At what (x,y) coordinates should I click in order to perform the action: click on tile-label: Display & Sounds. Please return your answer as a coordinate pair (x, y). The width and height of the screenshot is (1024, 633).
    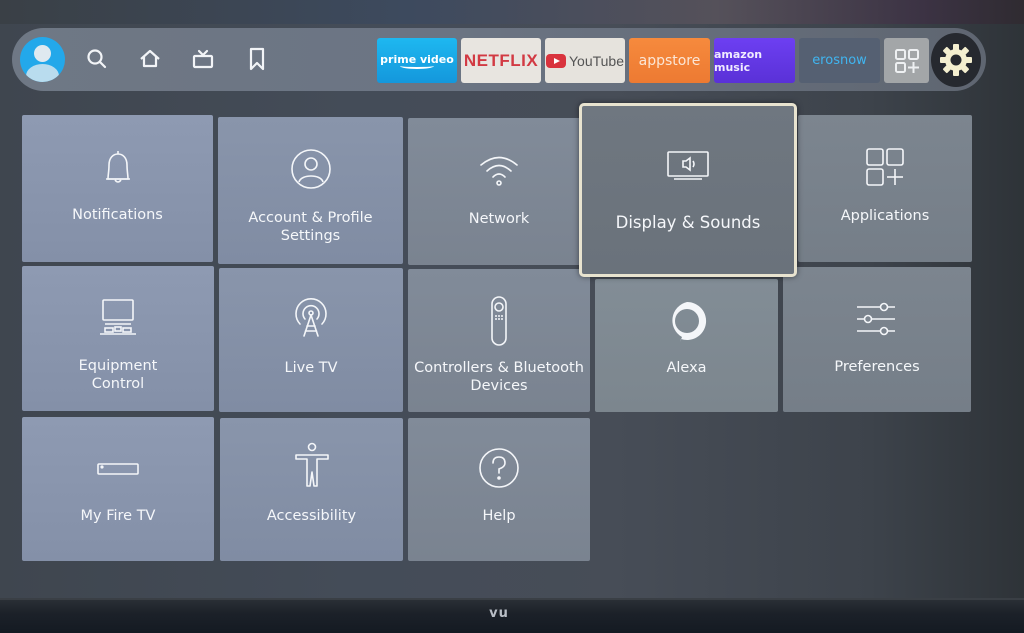
    Looking at the image, I should click on (688, 222).